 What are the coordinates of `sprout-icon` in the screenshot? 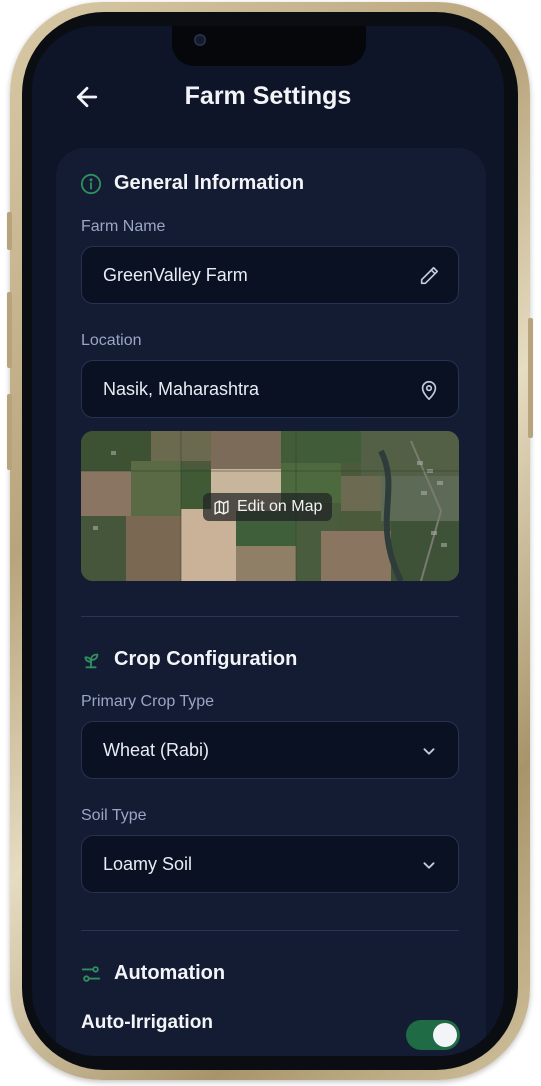 It's located at (91, 660).